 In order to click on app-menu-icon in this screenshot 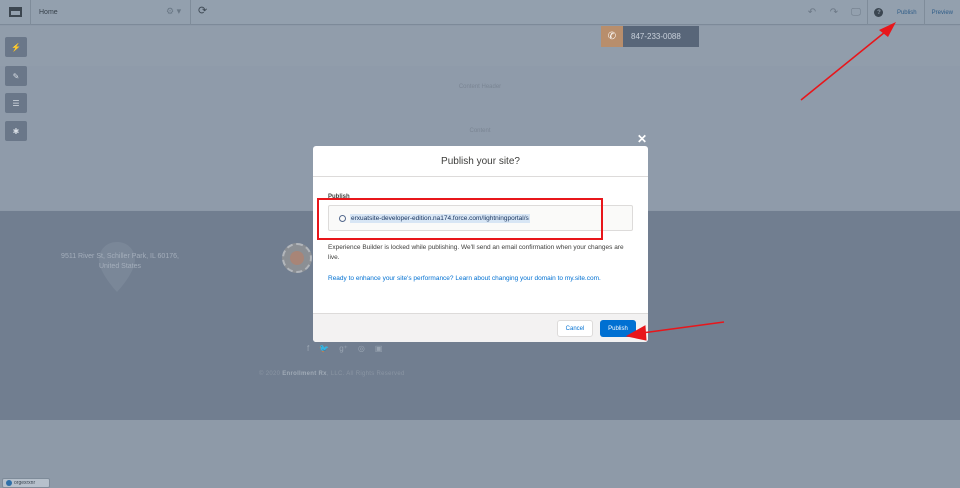, I will do `click(15, 12)`.